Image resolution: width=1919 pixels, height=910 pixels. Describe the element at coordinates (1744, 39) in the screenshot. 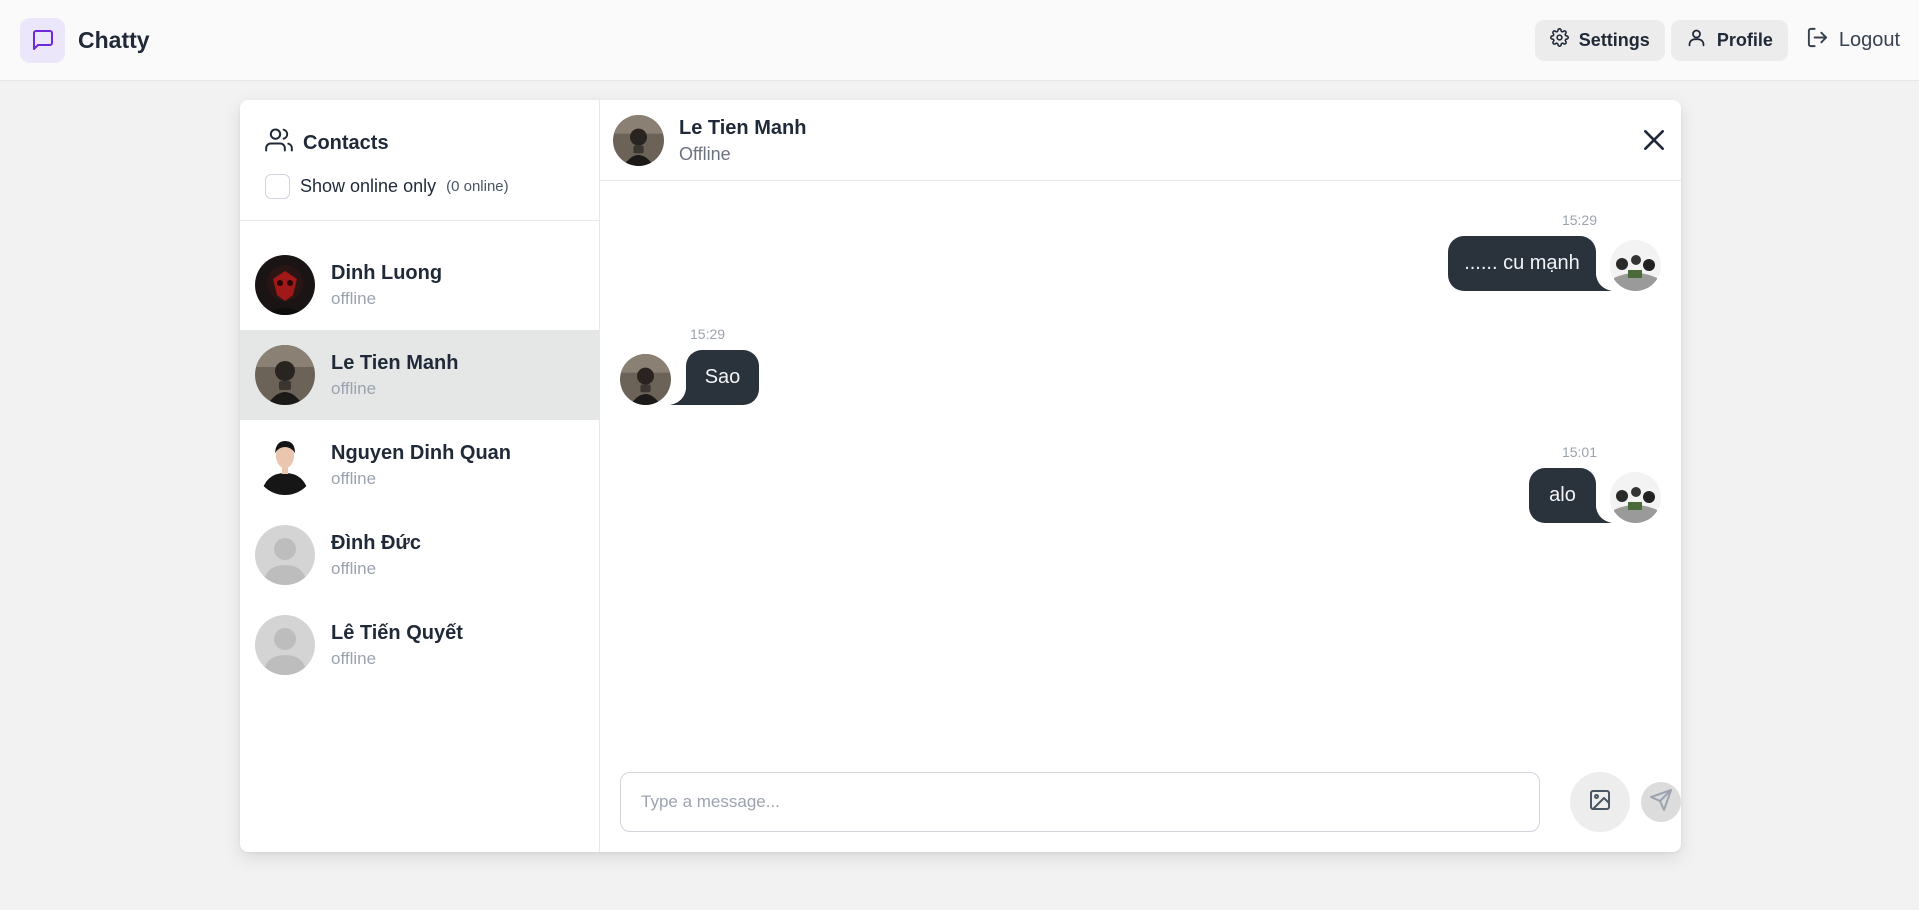

I see `profile-label: Profile` at that location.